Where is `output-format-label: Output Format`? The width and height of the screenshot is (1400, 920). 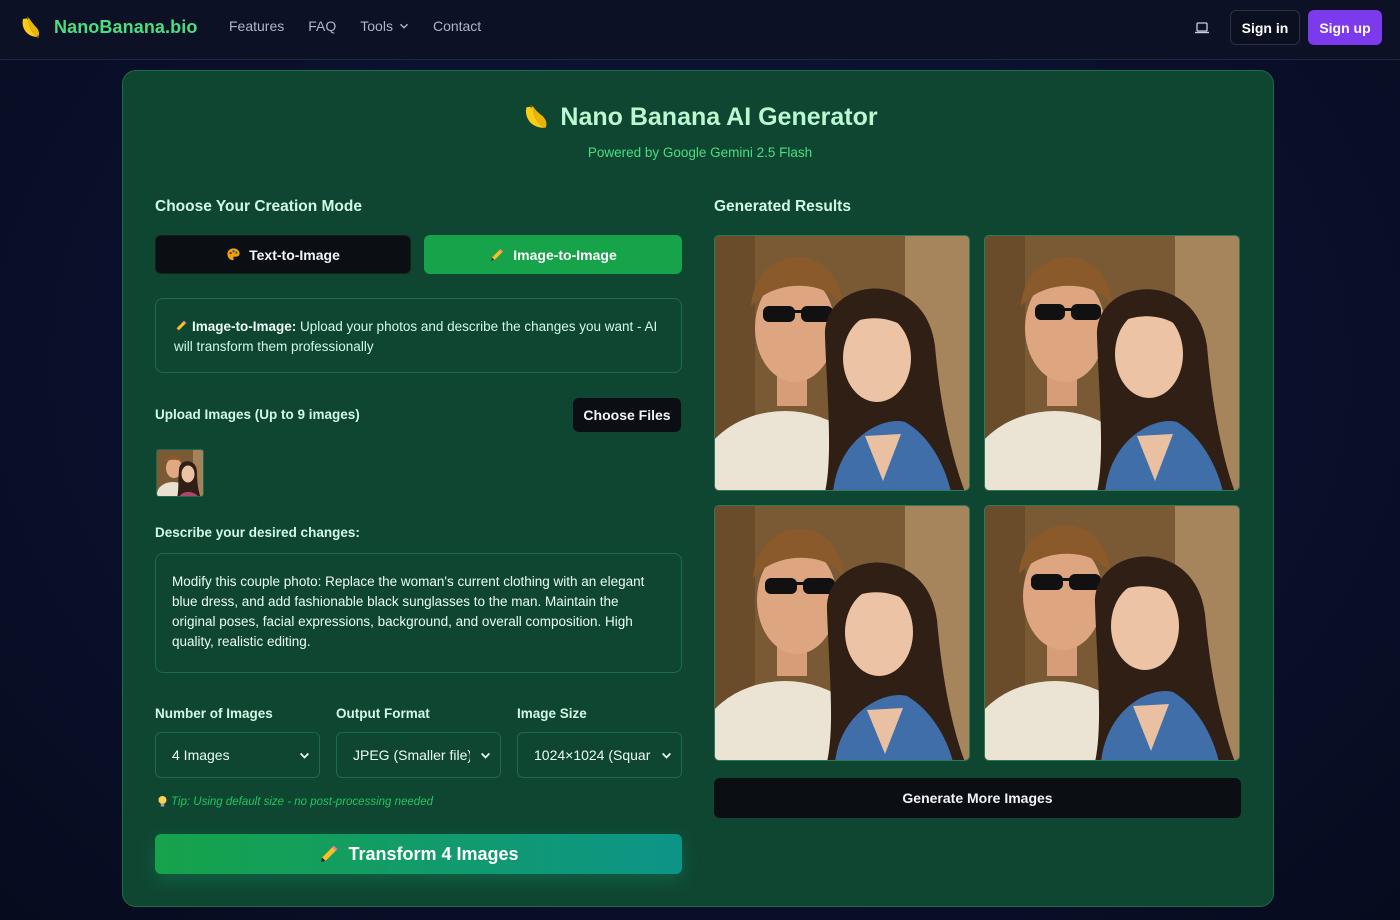
output-format-label: Output Format is located at coordinates (383, 713).